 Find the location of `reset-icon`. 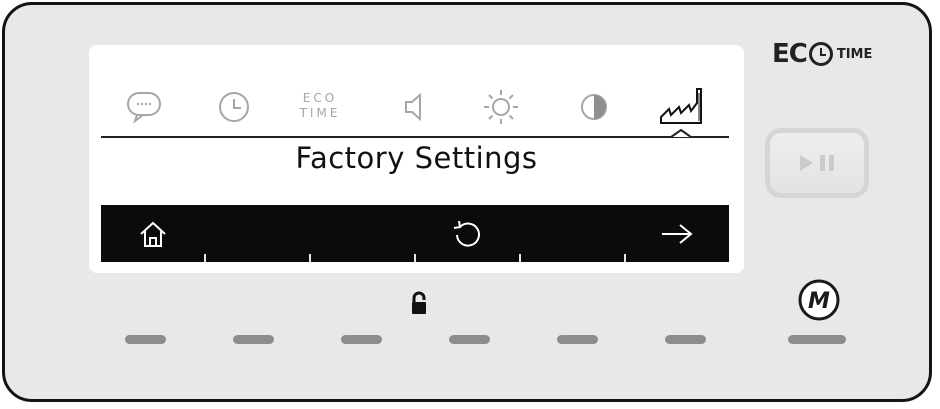

reset-icon is located at coordinates (466, 233).